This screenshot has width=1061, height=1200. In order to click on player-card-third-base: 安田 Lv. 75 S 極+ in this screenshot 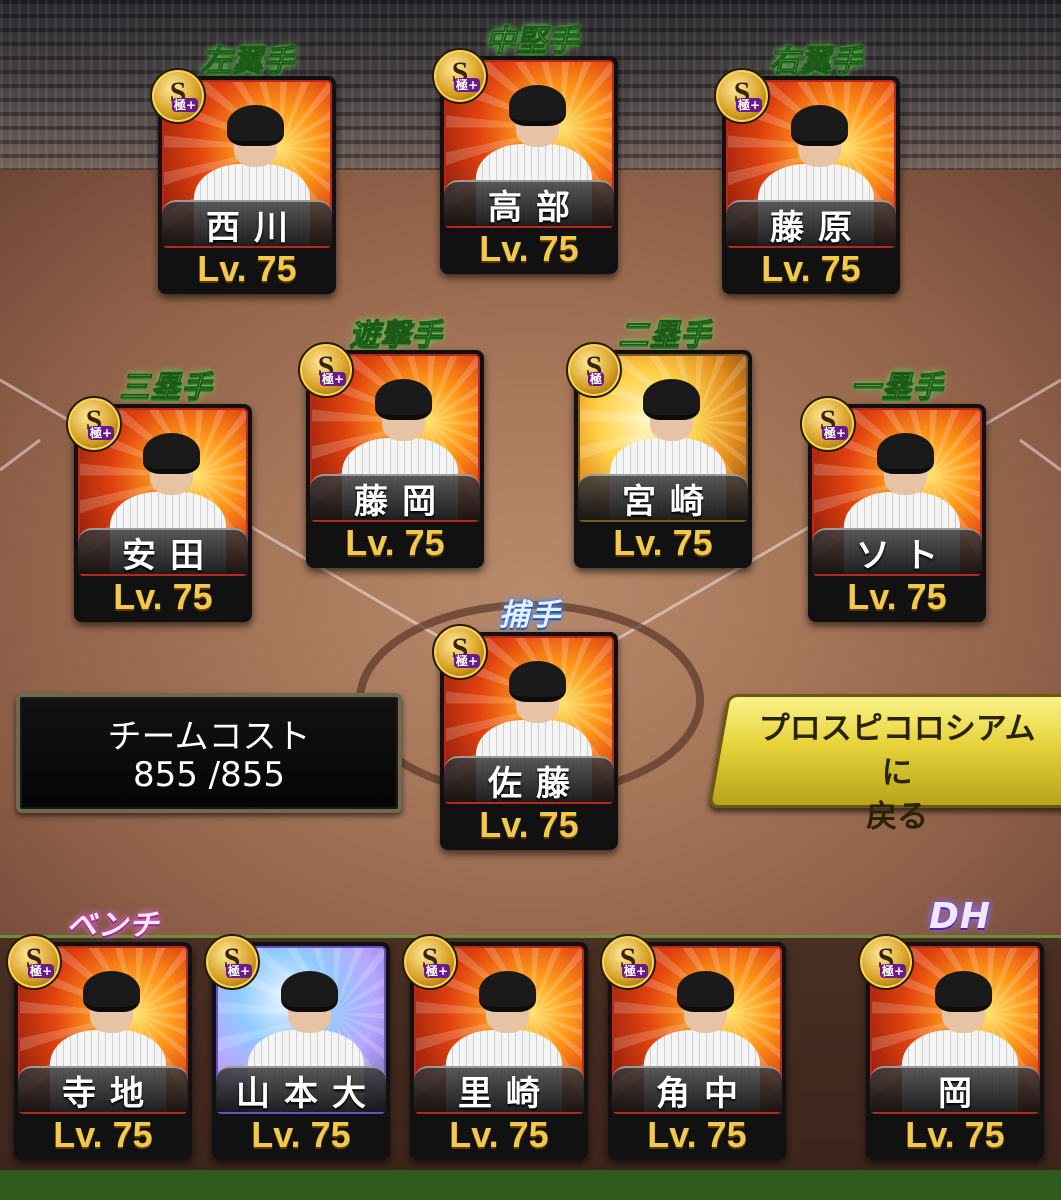, I will do `click(159, 509)`.